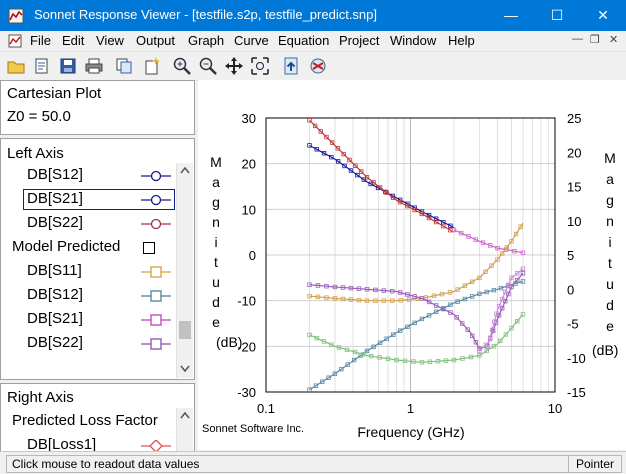  What do you see at coordinates (94, 66) in the screenshot?
I see `print-icon` at bounding box center [94, 66].